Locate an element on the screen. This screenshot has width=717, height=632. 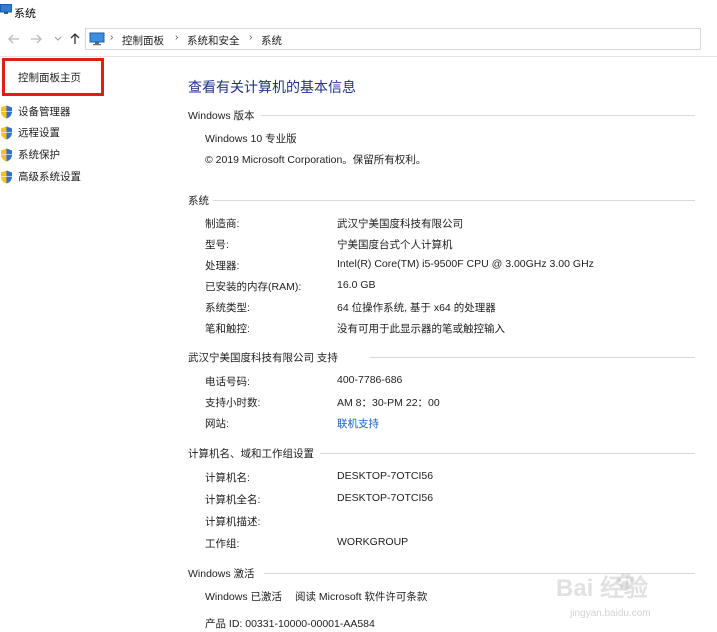
sidebar-item-label: 设备管理器 is located at coordinates (44, 112).